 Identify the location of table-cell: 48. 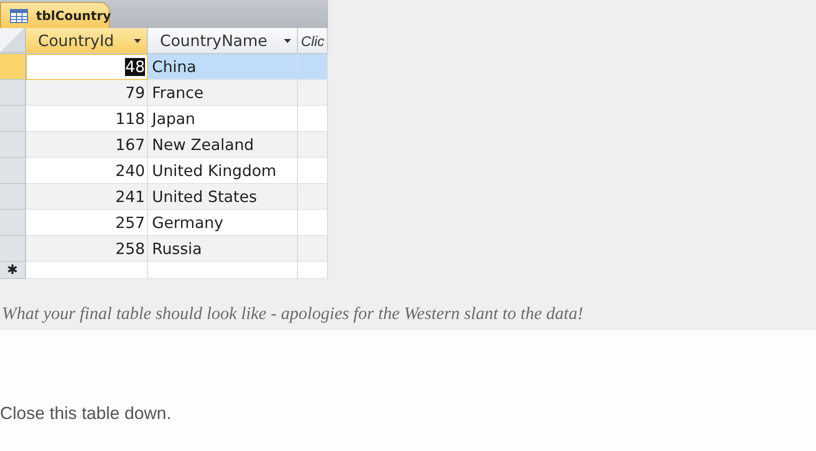
(87, 67).